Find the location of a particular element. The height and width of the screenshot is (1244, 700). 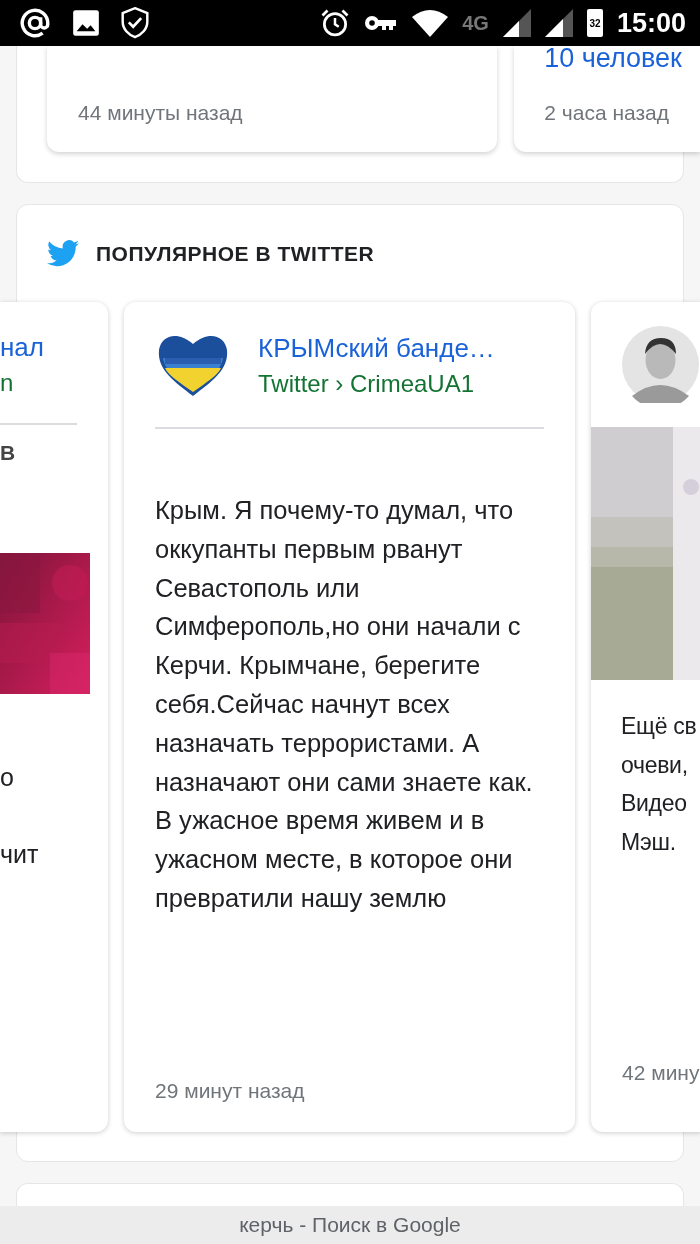

tweet-card: нал n В о чит is located at coordinates (54, 717).